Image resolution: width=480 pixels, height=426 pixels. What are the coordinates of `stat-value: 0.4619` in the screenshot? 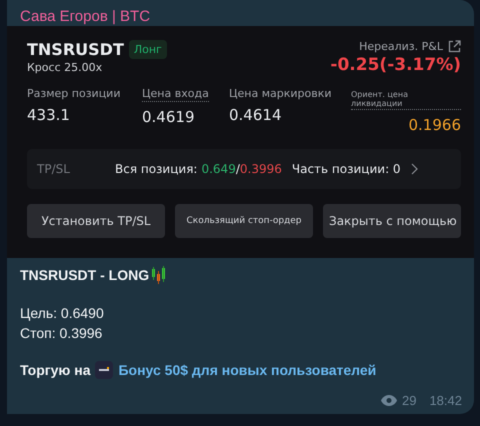 It's located at (169, 117).